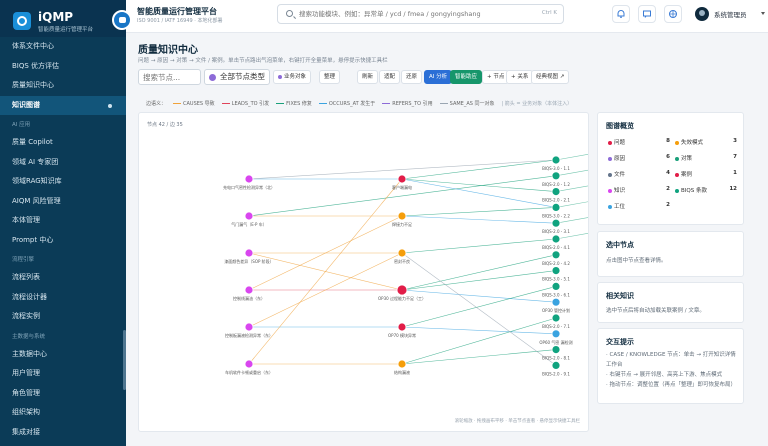 This screenshot has height=446, width=768. I want to click on sidebar-item: 领域RAG知识库, so click(63, 182).